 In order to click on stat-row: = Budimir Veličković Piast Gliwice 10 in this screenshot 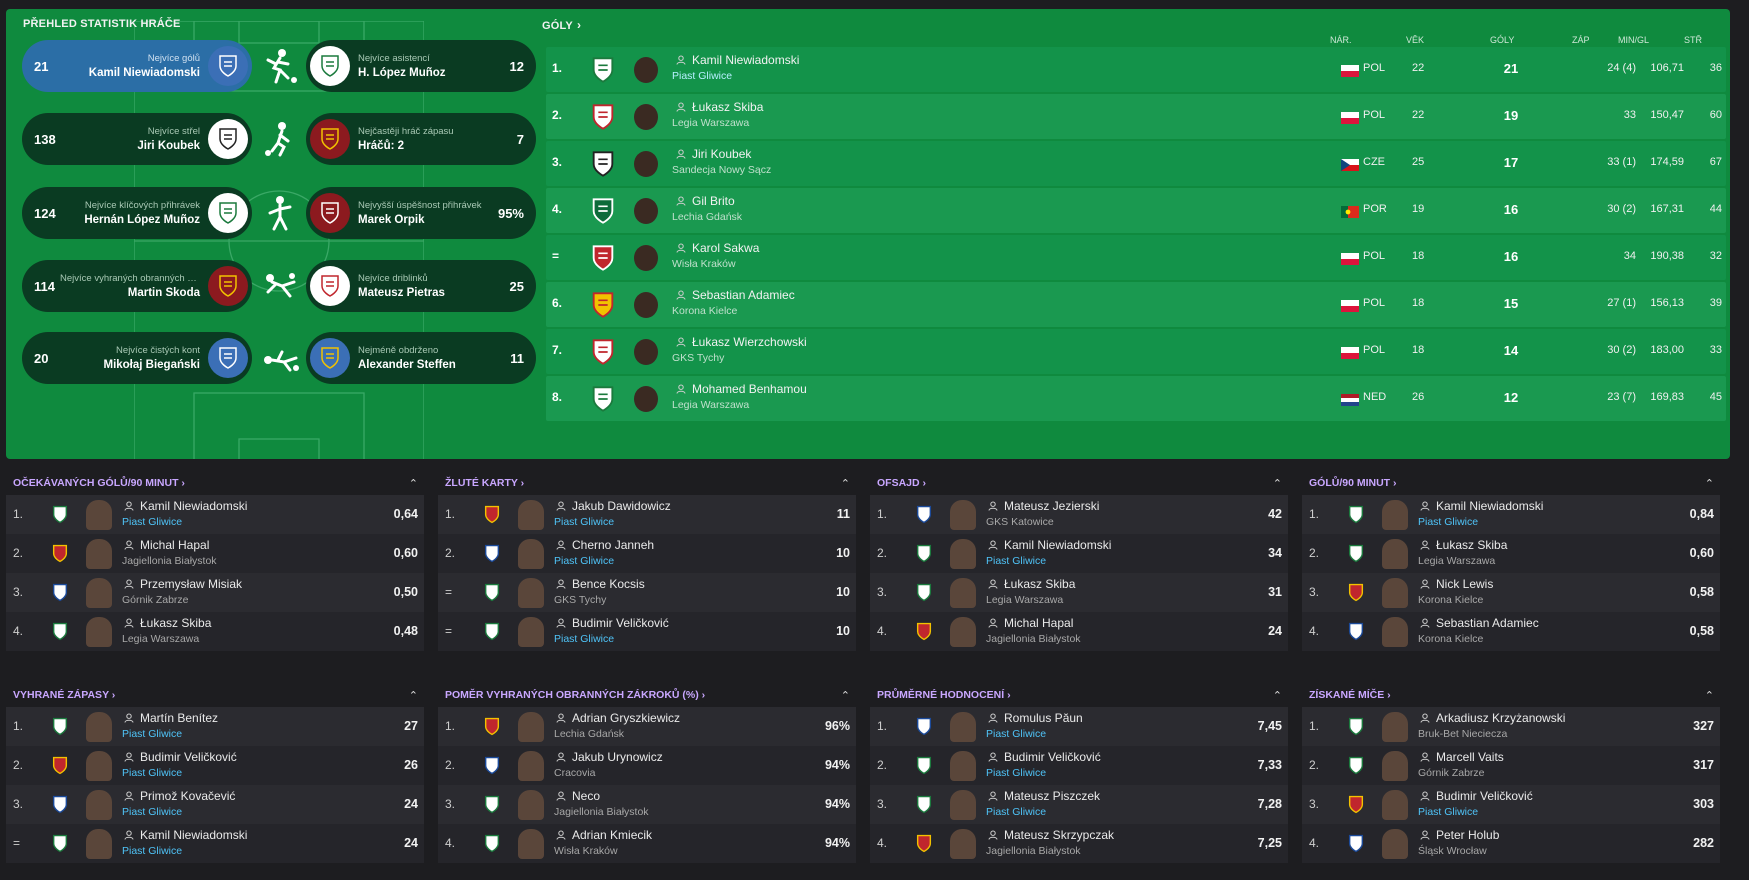, I will do `click(647, 631)`.